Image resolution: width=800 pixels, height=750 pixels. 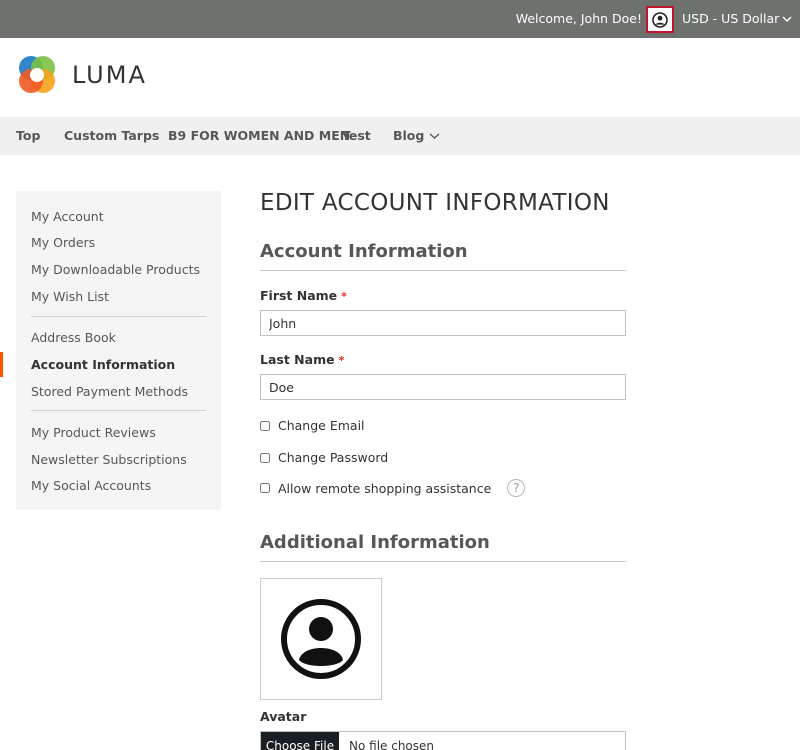 What do you see at coordinates (356, 135) in the screenshot?
I see `nav-item-test: Test` at bounding box center [356, 135].